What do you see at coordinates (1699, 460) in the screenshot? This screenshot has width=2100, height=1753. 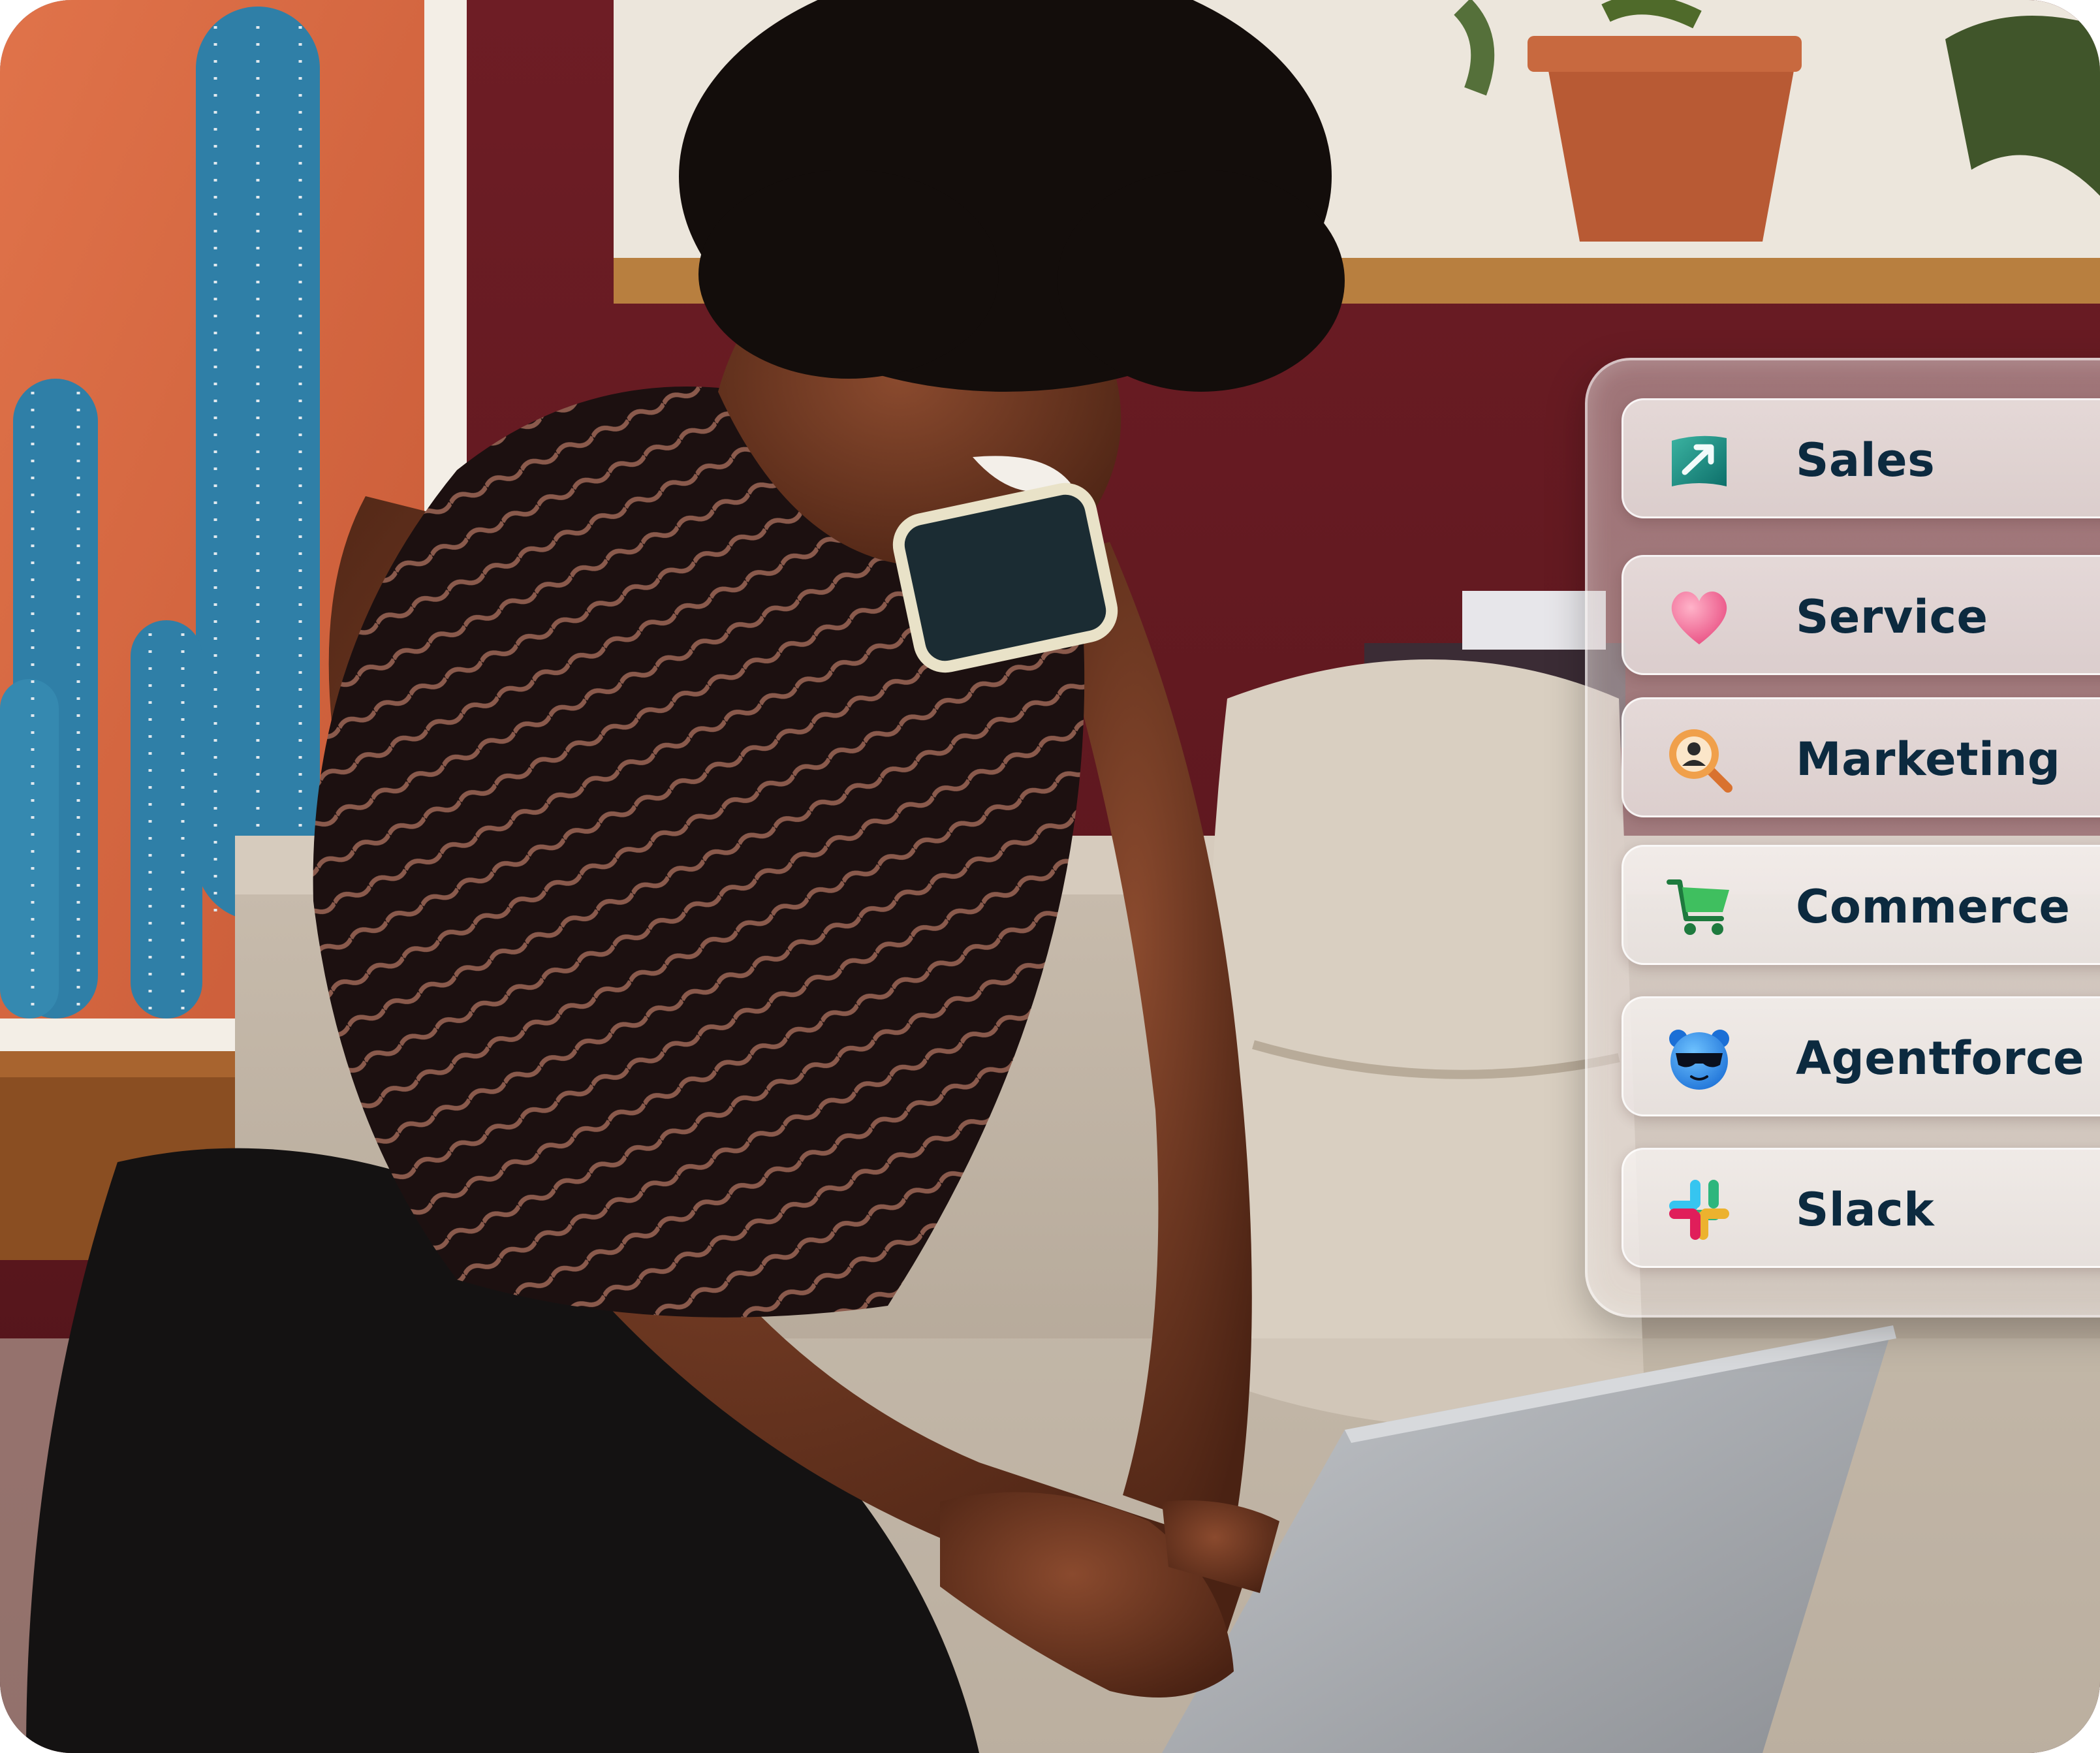 I see `sales-chart-arrow-icon` at bounding box center [1699, 460].